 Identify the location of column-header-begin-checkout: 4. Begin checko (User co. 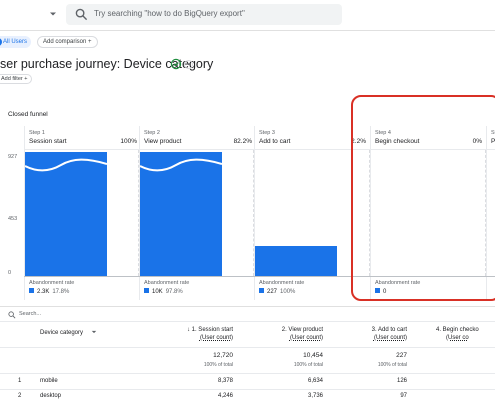
(465, 334).